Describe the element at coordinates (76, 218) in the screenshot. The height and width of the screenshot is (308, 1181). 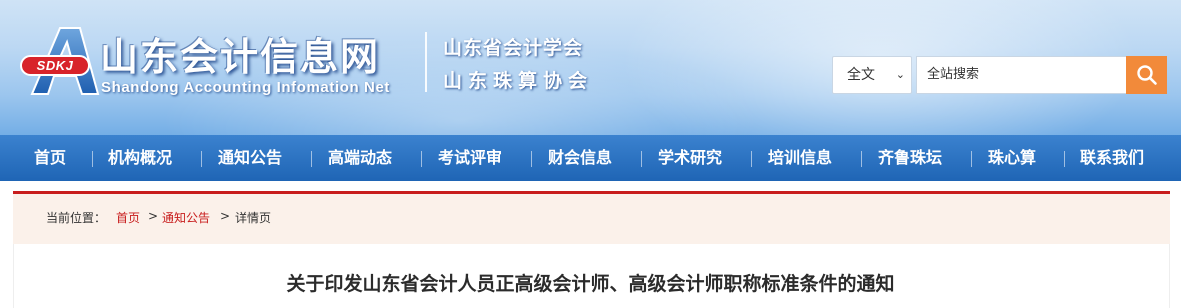
I see `breadcrumb-prefix: 当前位置：` at that location.